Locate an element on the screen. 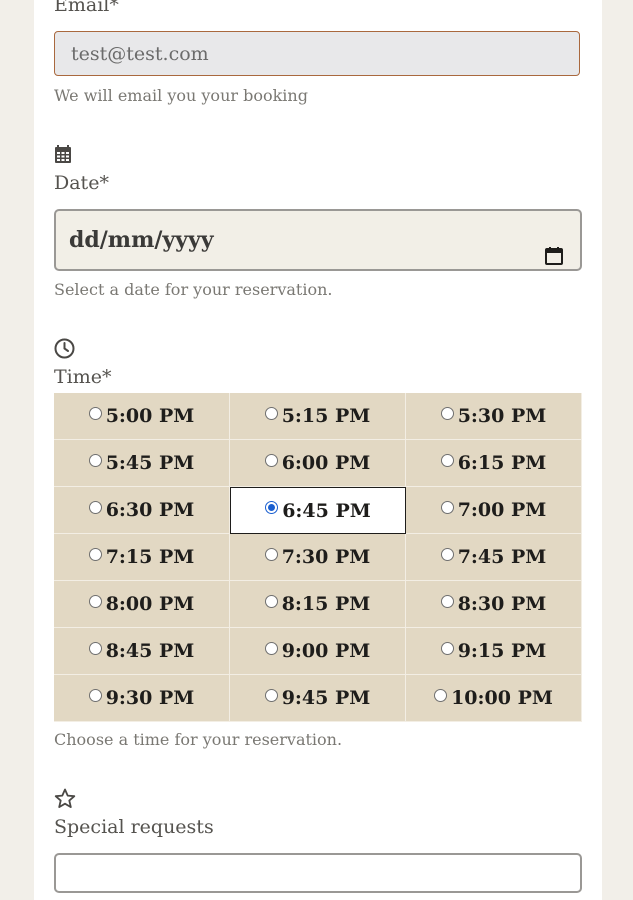 This screenshot has height=900, width=633. time-slot-label: 9:45 PM is located at coordinates (326, 698).